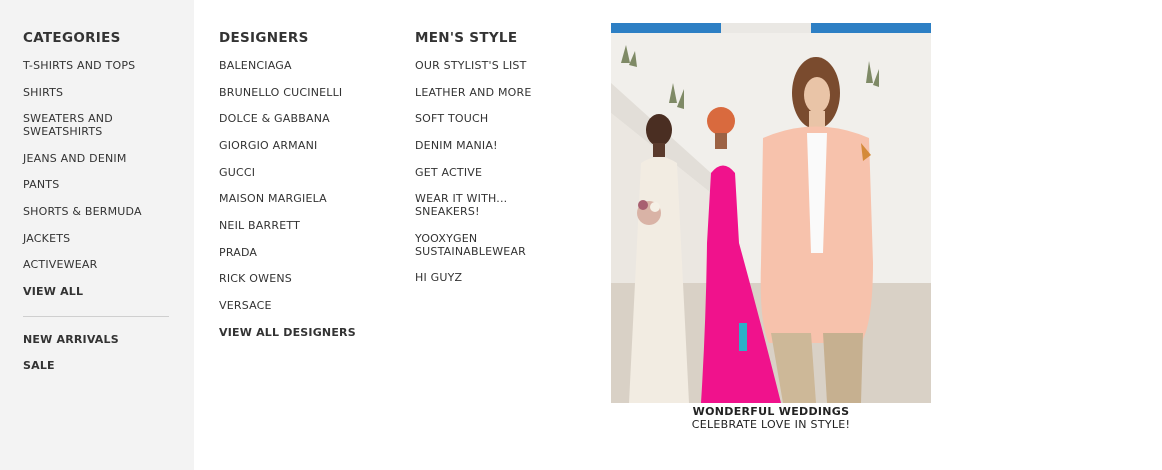 The height and width of the screenshot is (470, 1162). What do you see at coordinates (273, 198) in the screenshot?
I see `designer-link-maison-margiela: MAISON MARGIELA` at bounding box center [273, 198].